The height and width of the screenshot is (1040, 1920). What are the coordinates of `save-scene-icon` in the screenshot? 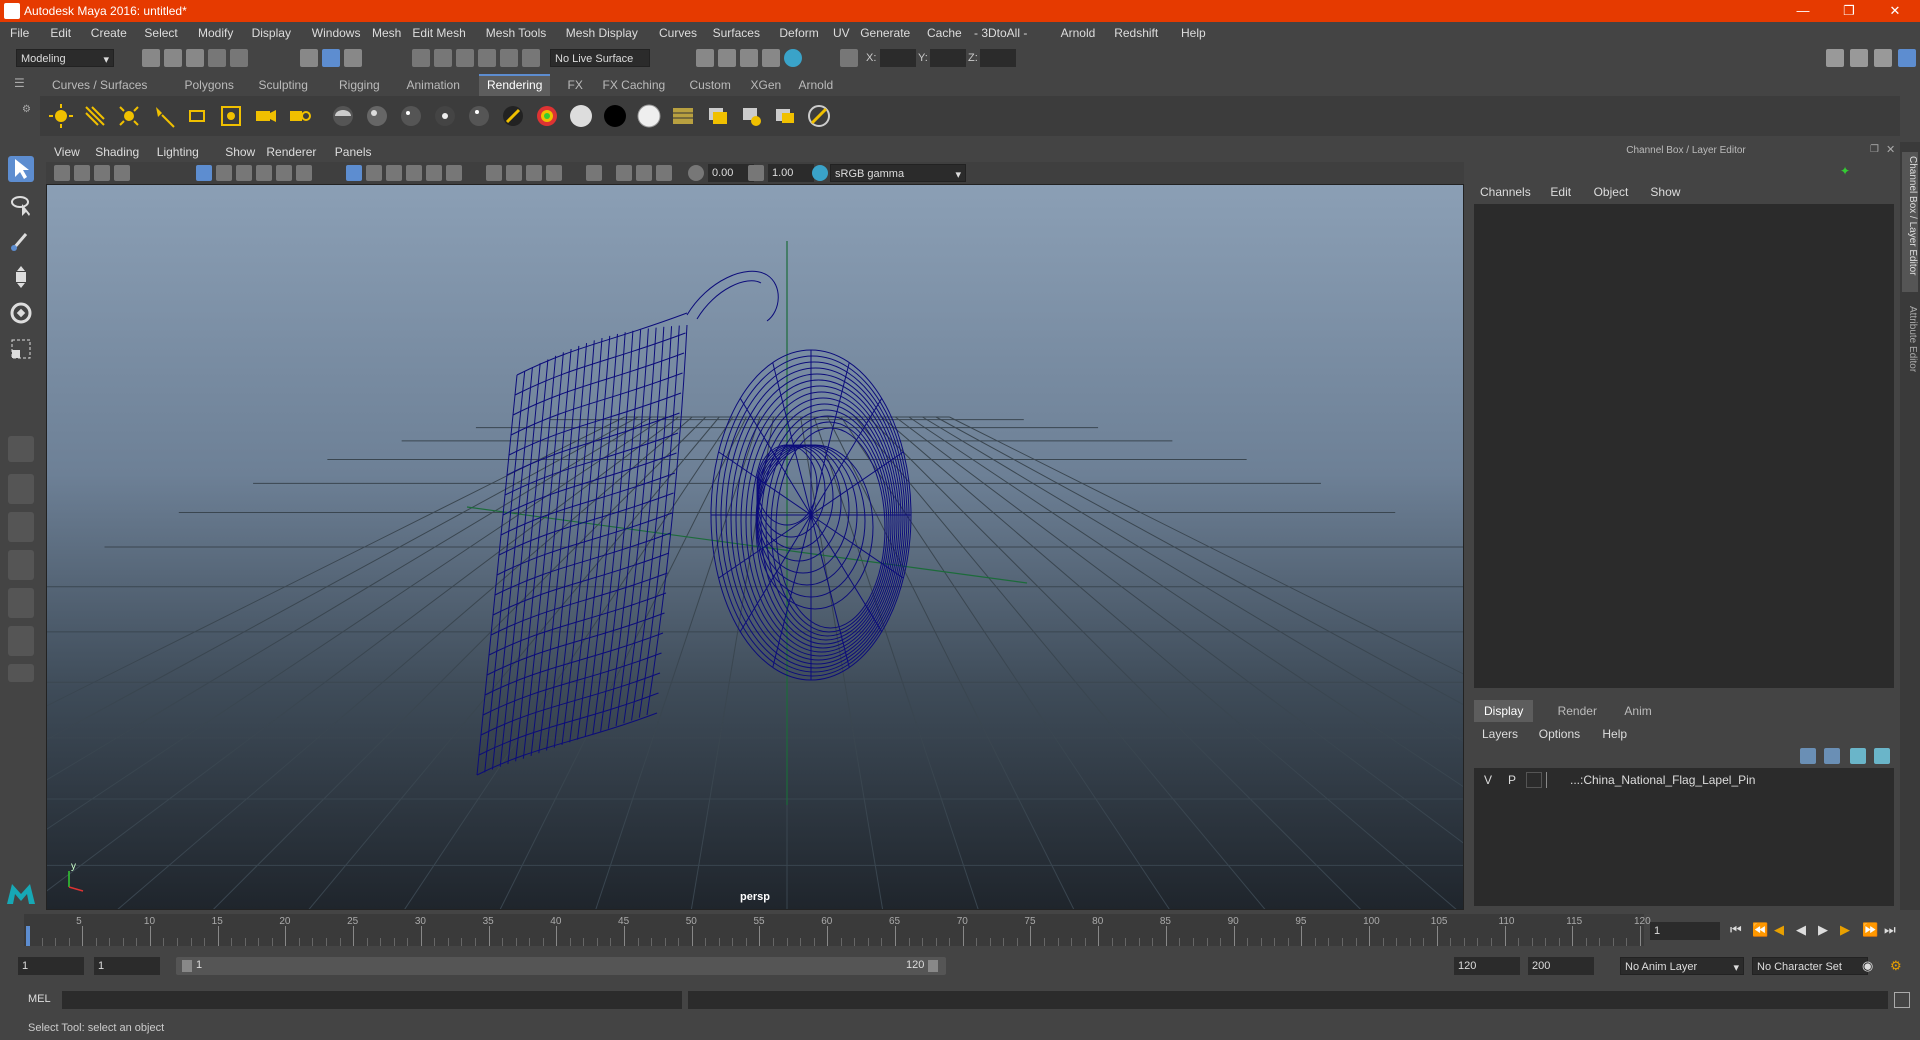 It's located at (195, 58).